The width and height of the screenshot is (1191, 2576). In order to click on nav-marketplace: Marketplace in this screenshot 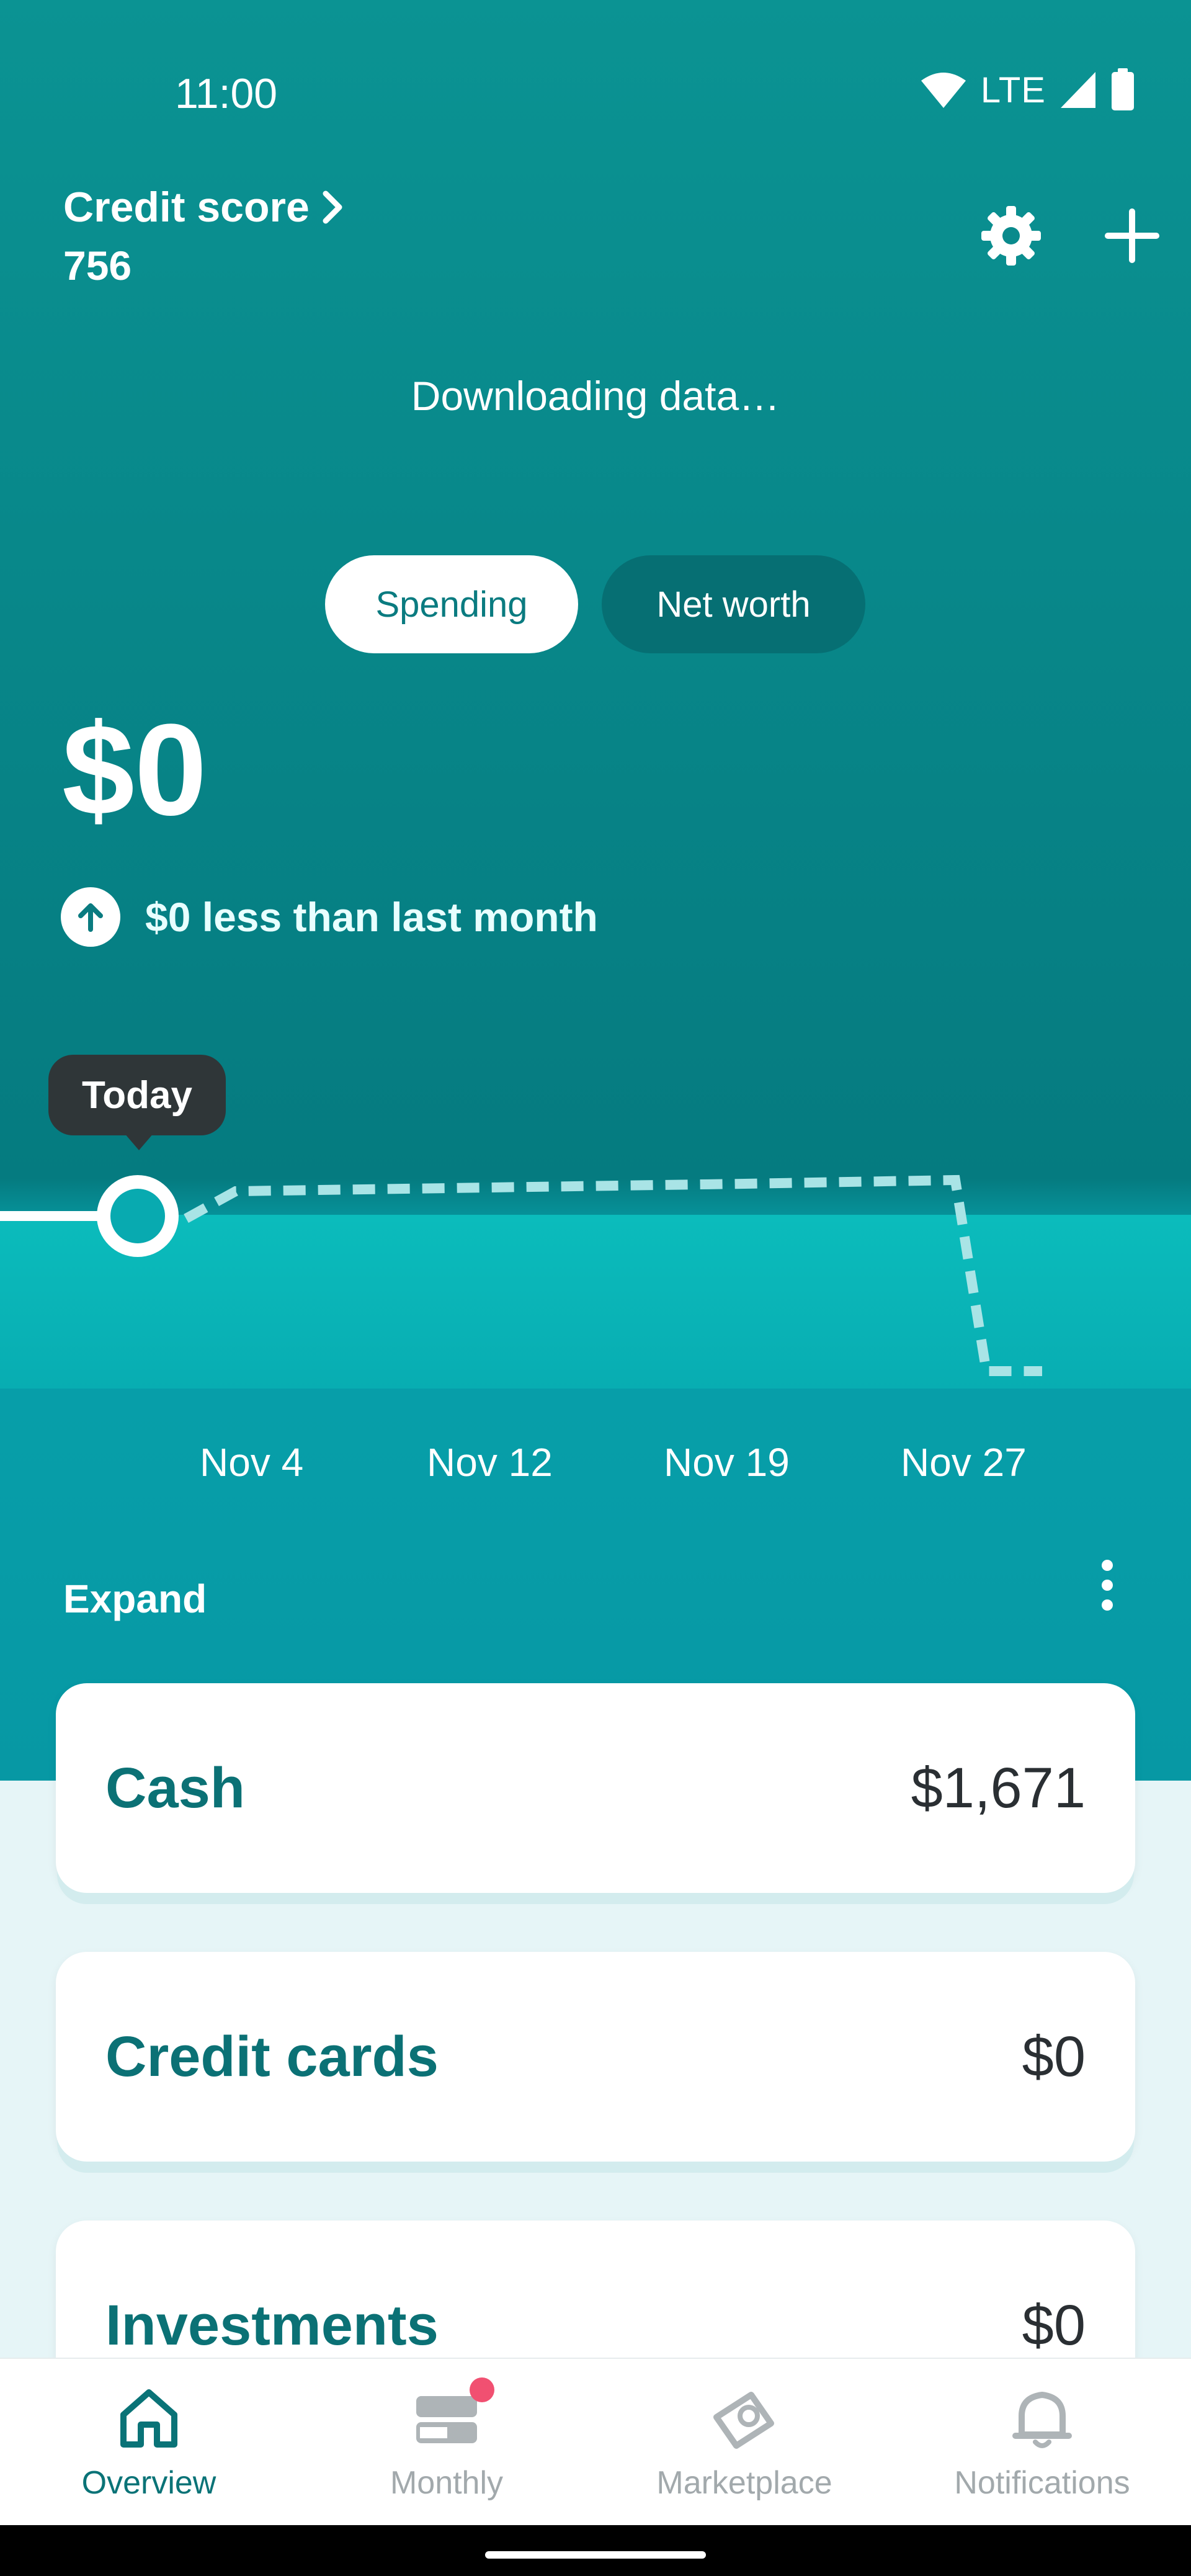, I will do `click(744, 2442)`.